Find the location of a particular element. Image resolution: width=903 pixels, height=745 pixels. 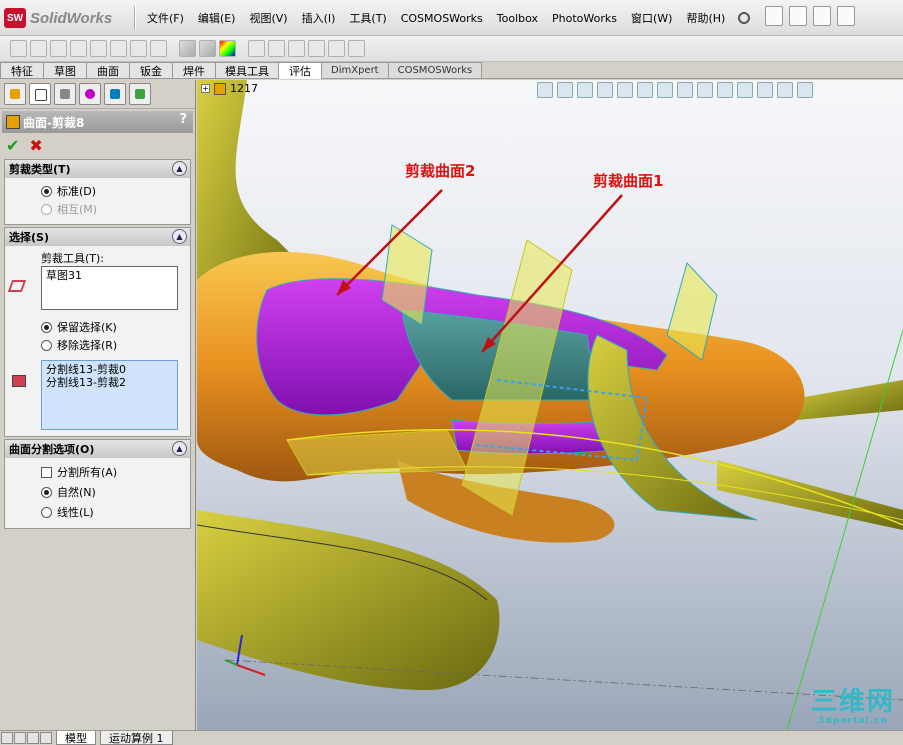

planar-surface-icon is located at coordinates (138, 48).